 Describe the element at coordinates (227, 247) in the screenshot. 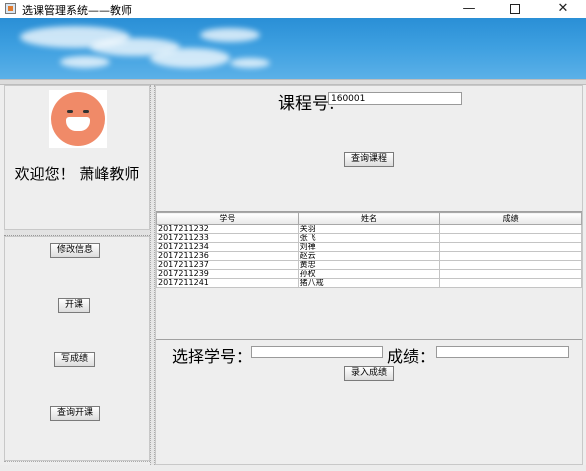

I see `student-id-cell: 2017211234` at that location.